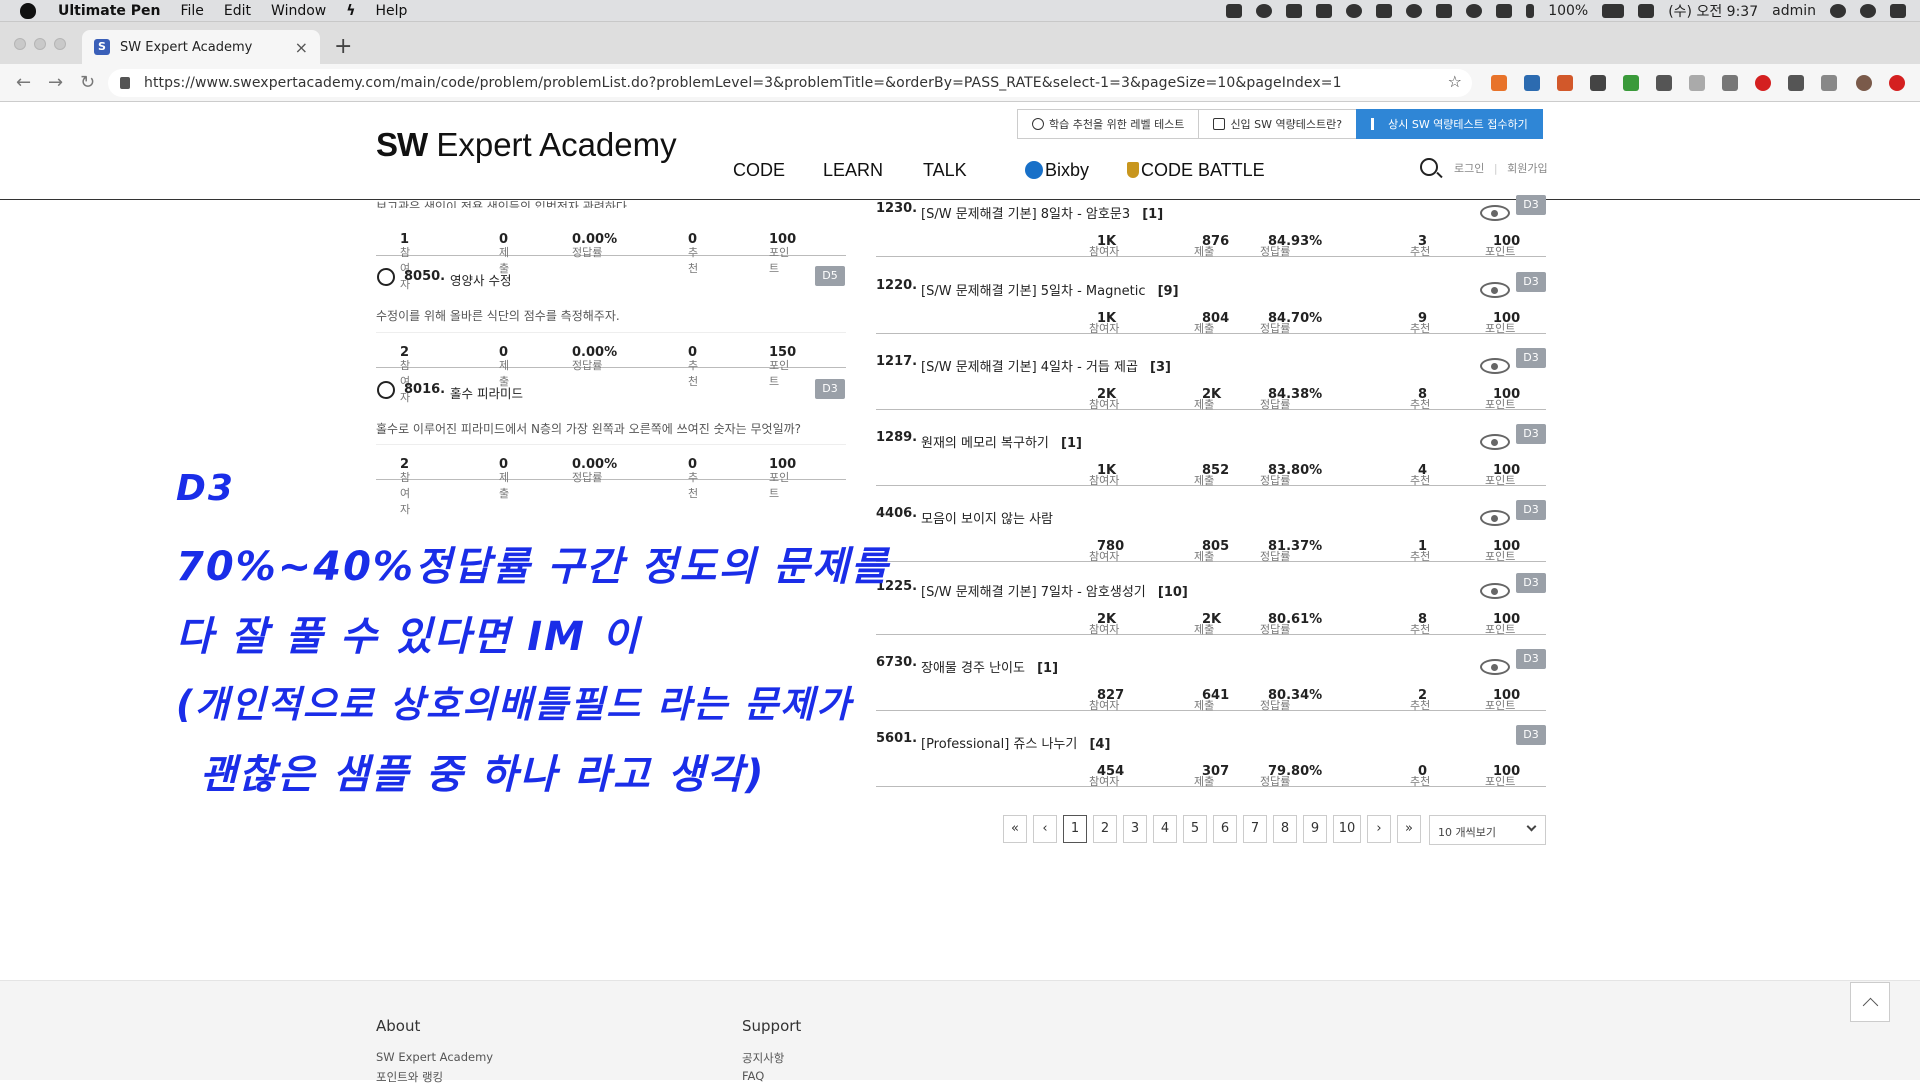 The height and width of the screenshot is (1085, 1920). Describe the element at coordinates (1234, 11) in the screenshot. I see `dropbox-icon` at that location.